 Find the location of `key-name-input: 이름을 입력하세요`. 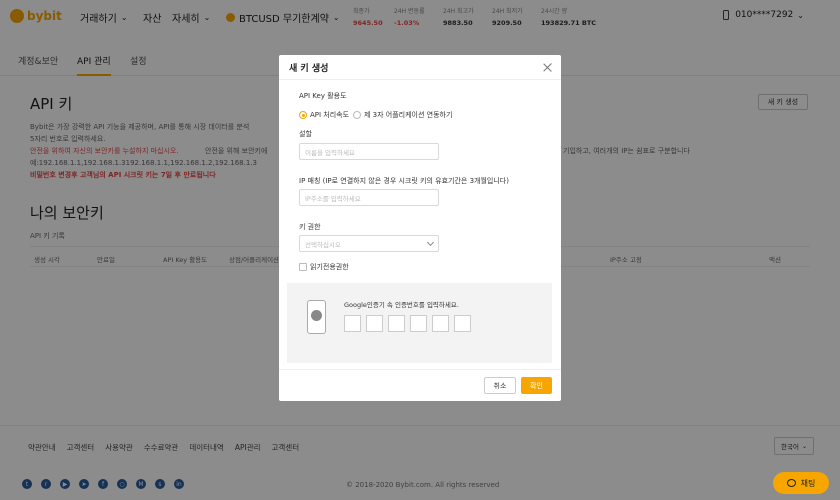

key-name-input: 이름을 입력하세요 is located at coordinates (369, 151).